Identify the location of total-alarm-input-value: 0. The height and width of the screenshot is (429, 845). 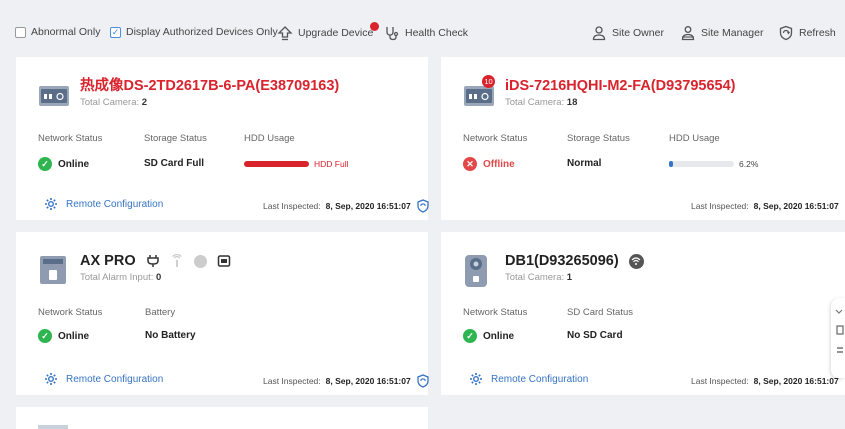
(159, 277).